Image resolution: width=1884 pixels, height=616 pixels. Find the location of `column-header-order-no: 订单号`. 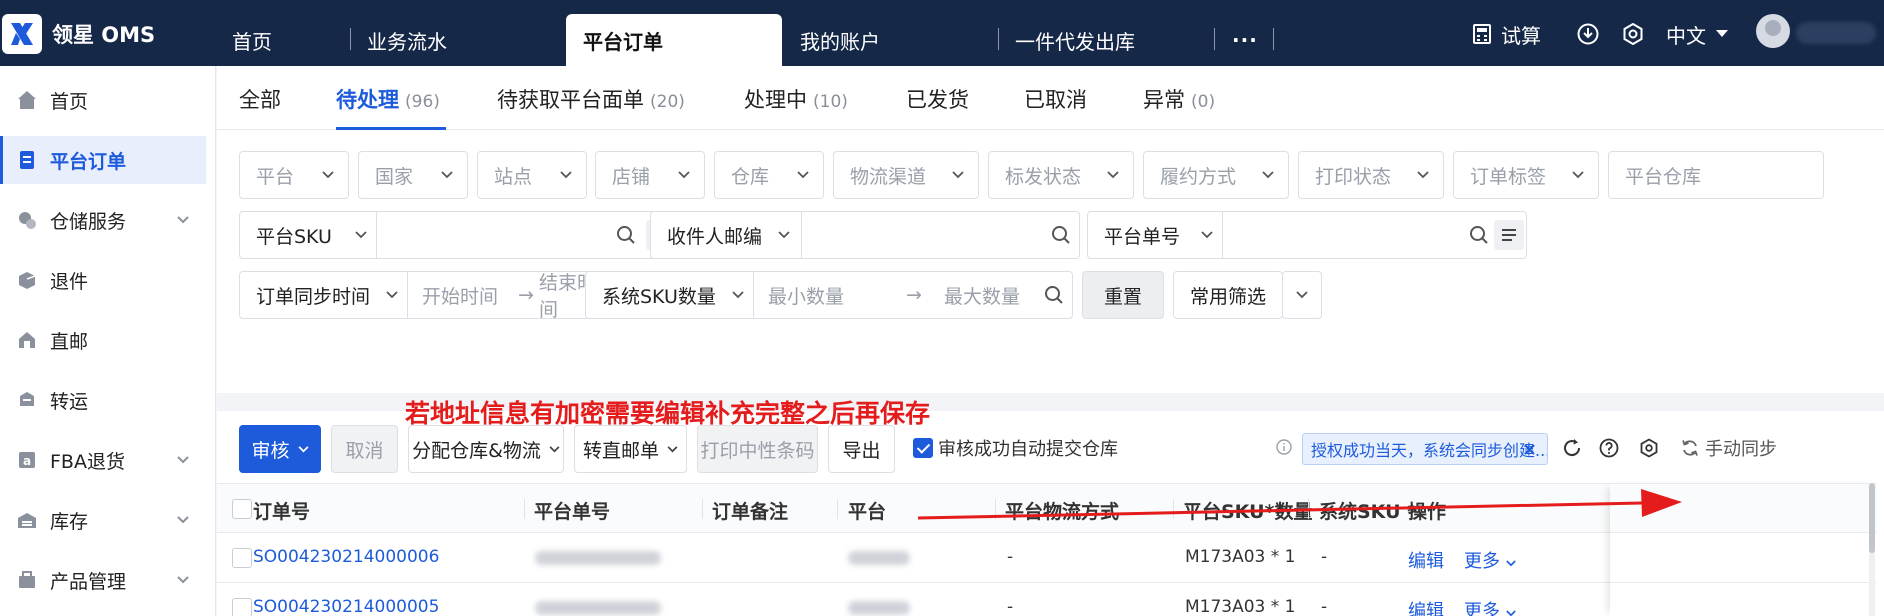

column-header-order-no: 订单号 is located at coordinates (281, 510).